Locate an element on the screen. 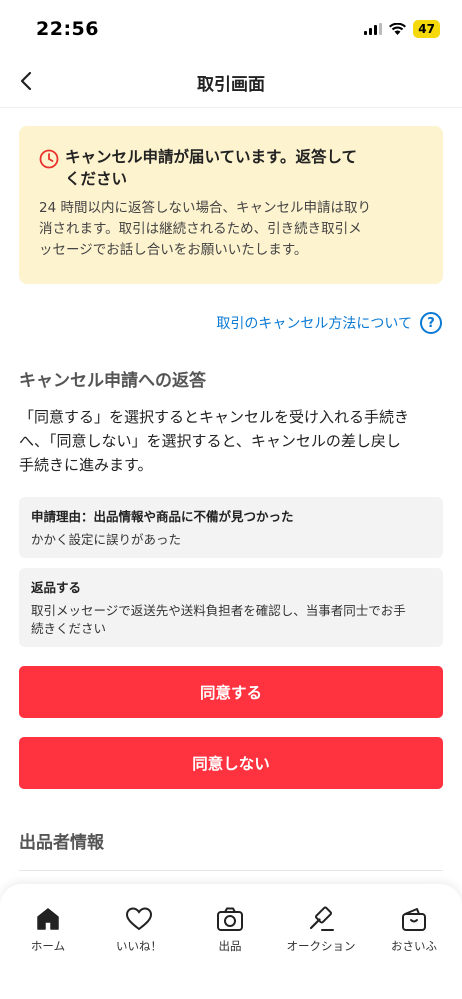 This screenshot has height=999, width=462. reason-label: 申請理由：出品情報や商品に不備が見つかった is located at coordinates (162, 516).